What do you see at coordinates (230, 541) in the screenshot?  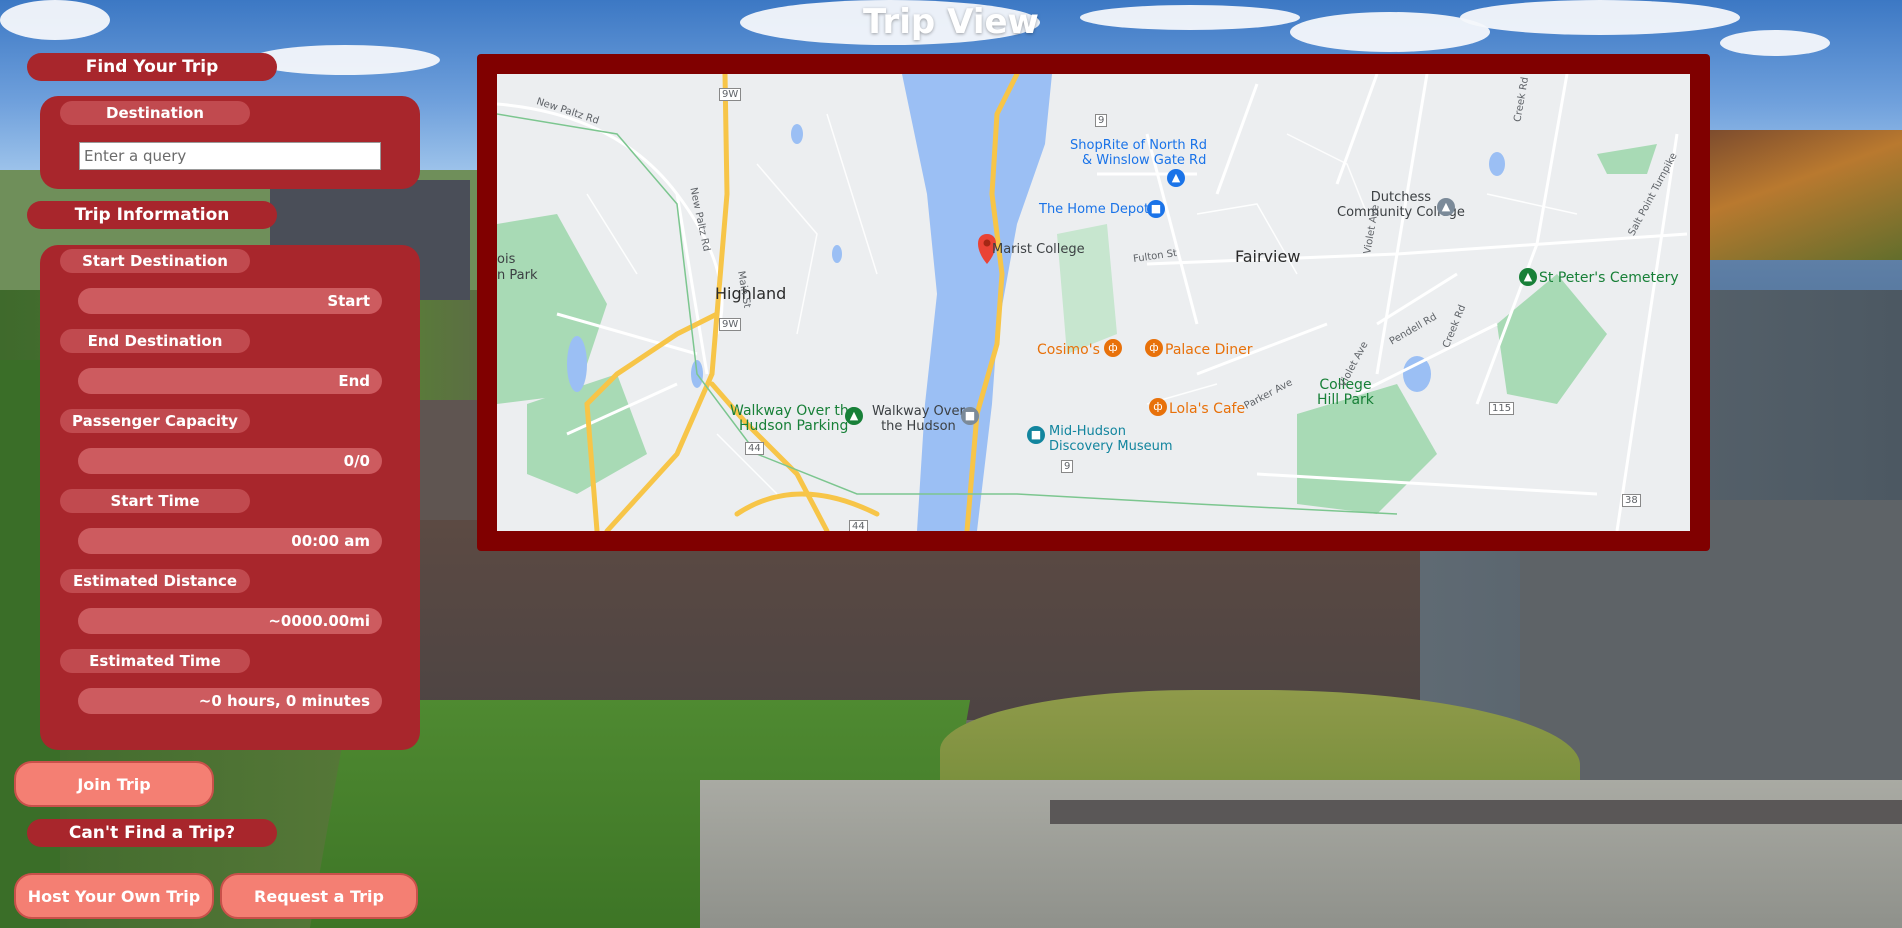 I see `start-time-value: 00:00 am` at bounding box center [230, 541].